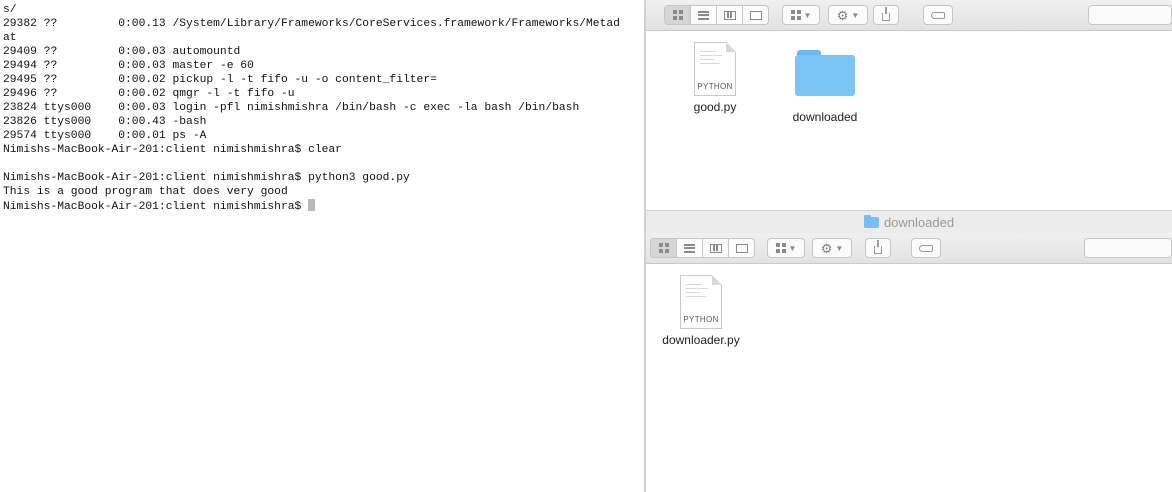 The image size is (1172, 492). Describe the element at coordinates (10, 10) in the screenshot. I see `terminal-line: s/` at that location.